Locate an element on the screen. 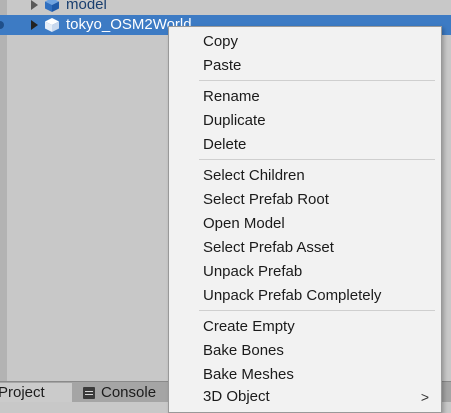 The height and width of the screenshot is (413, 451). menu-item-unpack-prefab: Unpack Prefab is located at coordinates (305, 272).